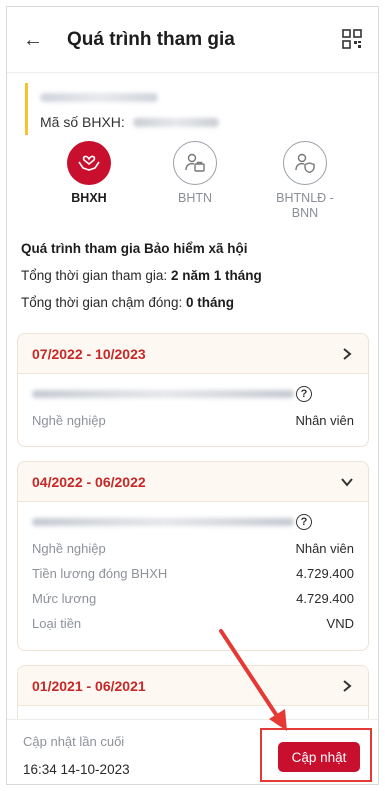 This screenshot has width=385, height=791. What do you see at coordinates (193, 354) in the screenshot?
I see `period-card-header: 07/2022 - 10/2023` at bounding box center [193, 354].